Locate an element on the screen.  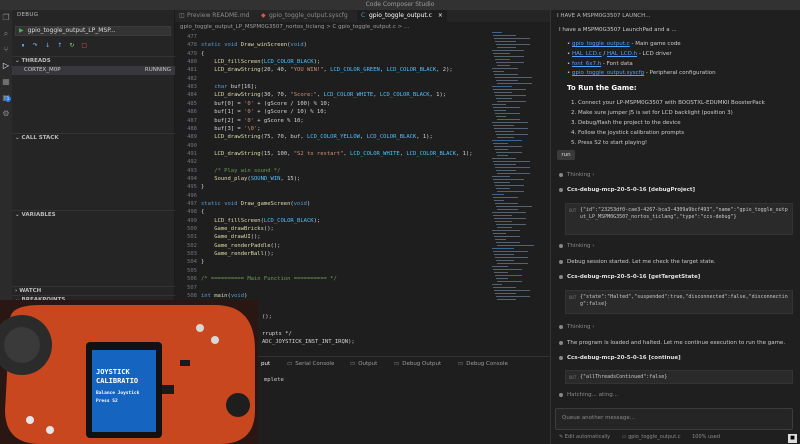
run-heading: To Run the Game: is located at coordinates (602, 88).